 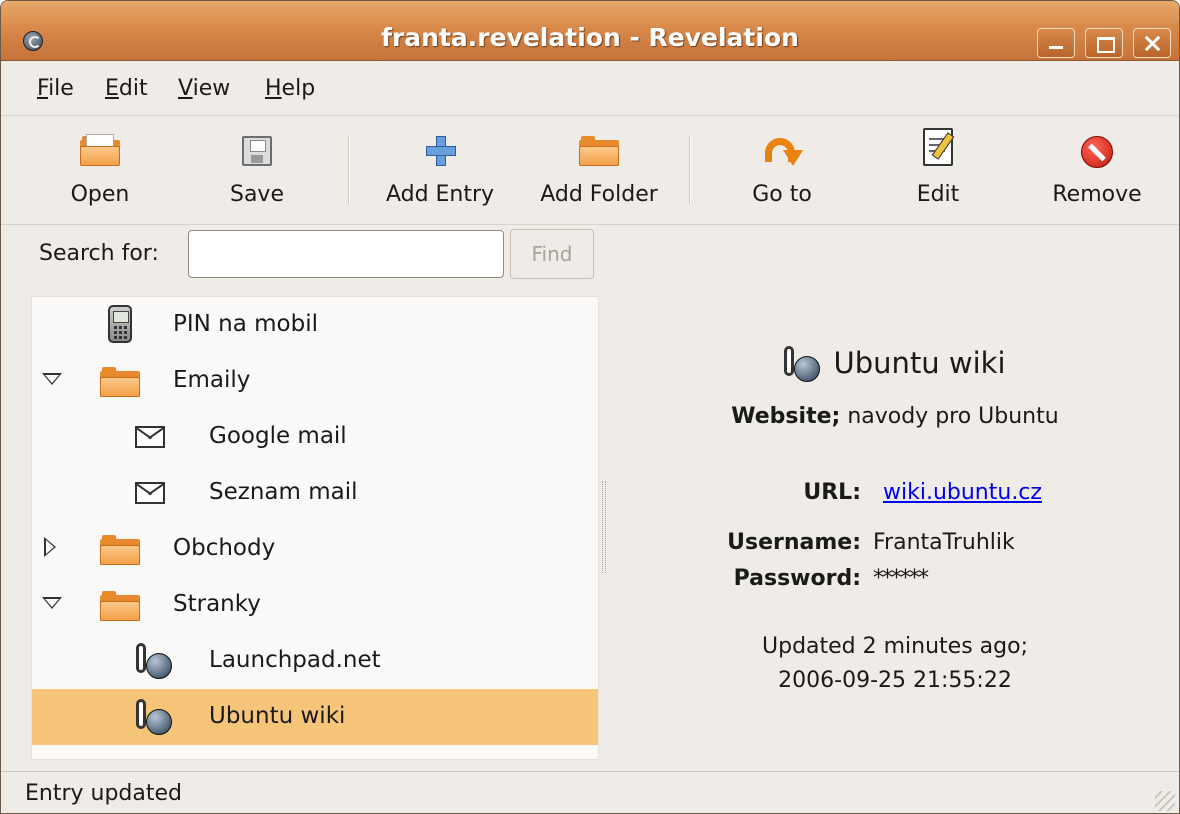 What do you see at coordinates (1097, 152) in the screenshot?
I see `remove-icon` at bounding box center [1097, 152].